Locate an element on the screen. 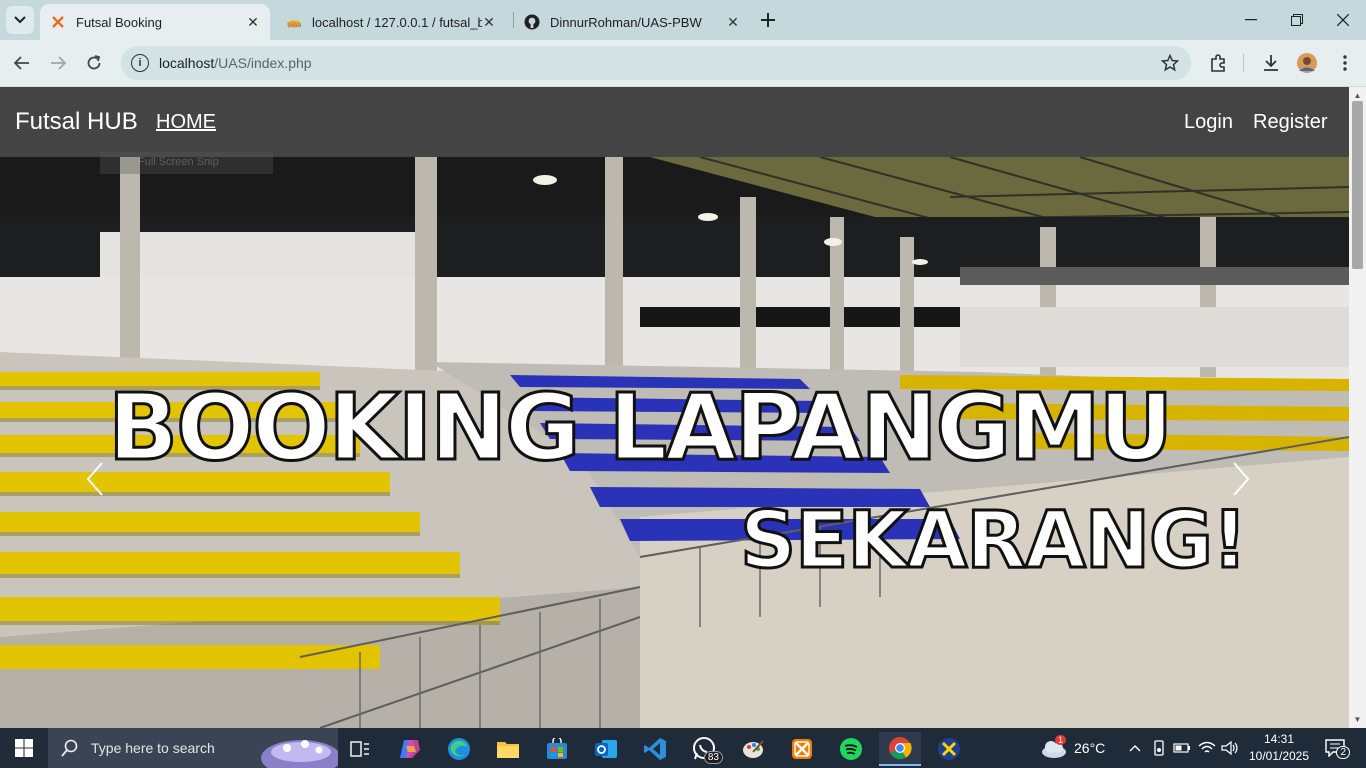  paint-icon is located at coordinates (753, 749).